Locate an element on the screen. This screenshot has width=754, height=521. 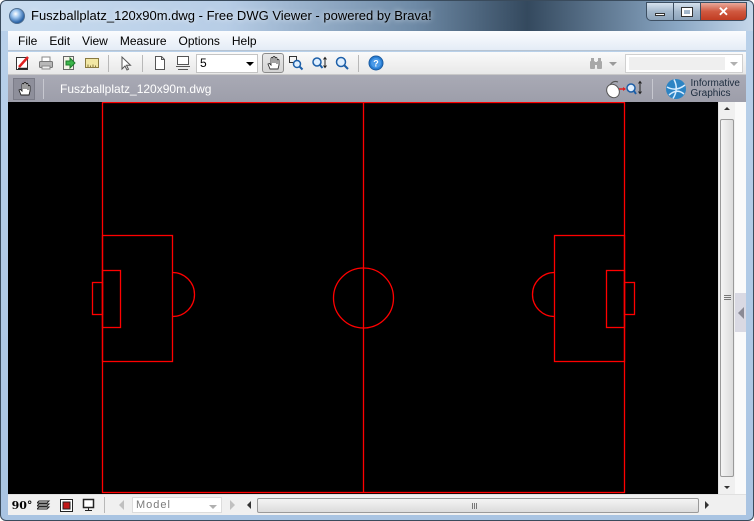
status-bar: 90° Model is located at coordinates (377, 504).